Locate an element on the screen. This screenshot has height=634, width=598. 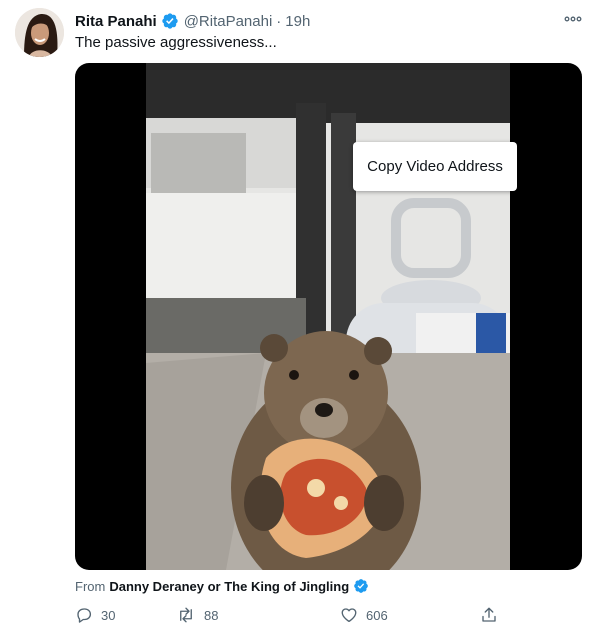
profile-photo-icon is located at coordinates (39, 32).